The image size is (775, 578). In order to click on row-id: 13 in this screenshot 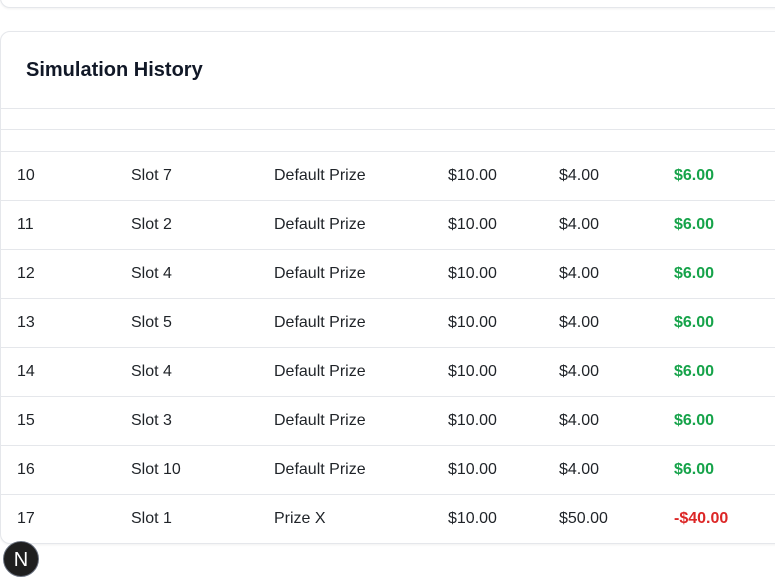, I will do `click(26, 322)`.